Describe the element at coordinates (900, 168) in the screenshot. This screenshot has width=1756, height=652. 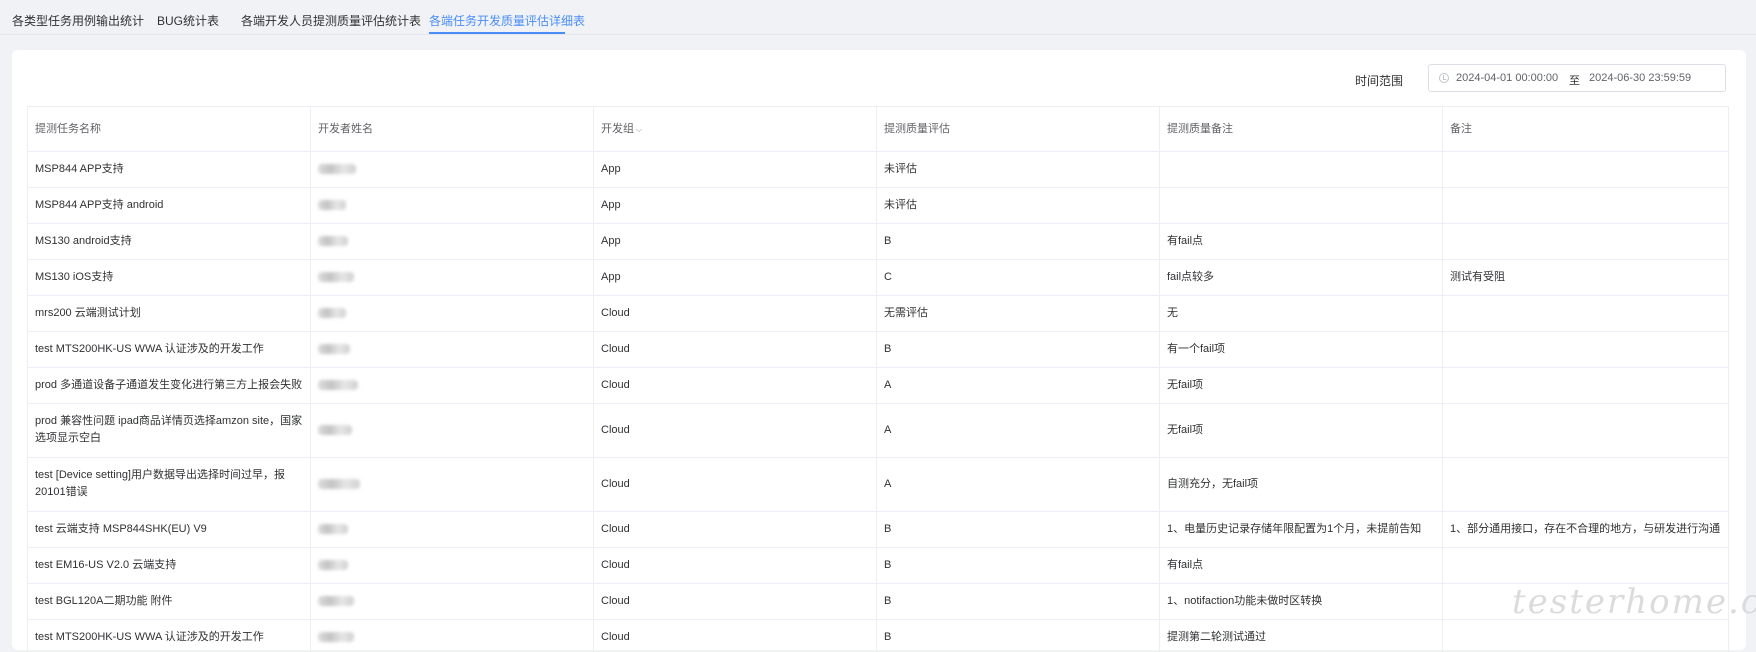
I see `cell-quality-text: 未评估` at that location.